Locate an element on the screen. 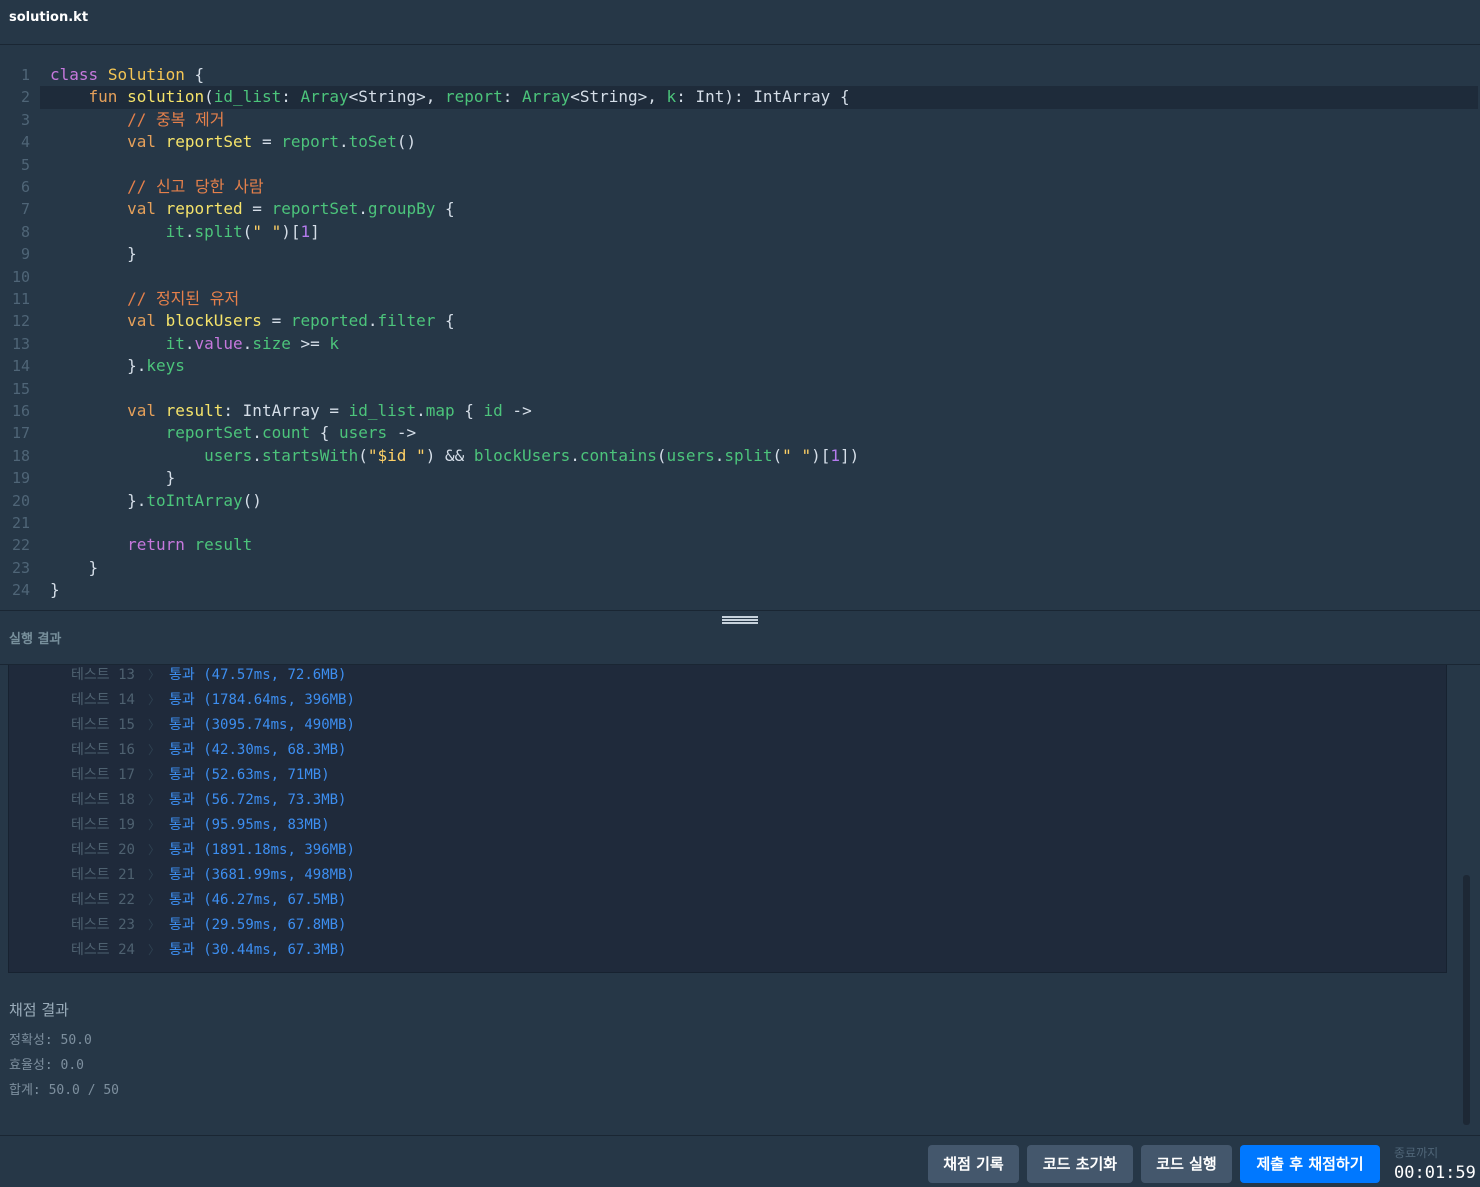 The image size is (1480, 1187). file-tab: solution.kt is located at coordinates (740, 22).